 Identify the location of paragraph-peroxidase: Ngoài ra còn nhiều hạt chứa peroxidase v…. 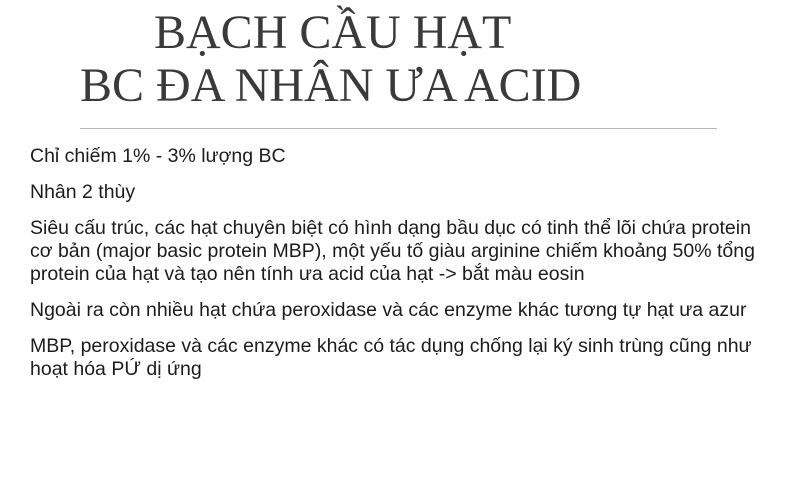
(388, 310).